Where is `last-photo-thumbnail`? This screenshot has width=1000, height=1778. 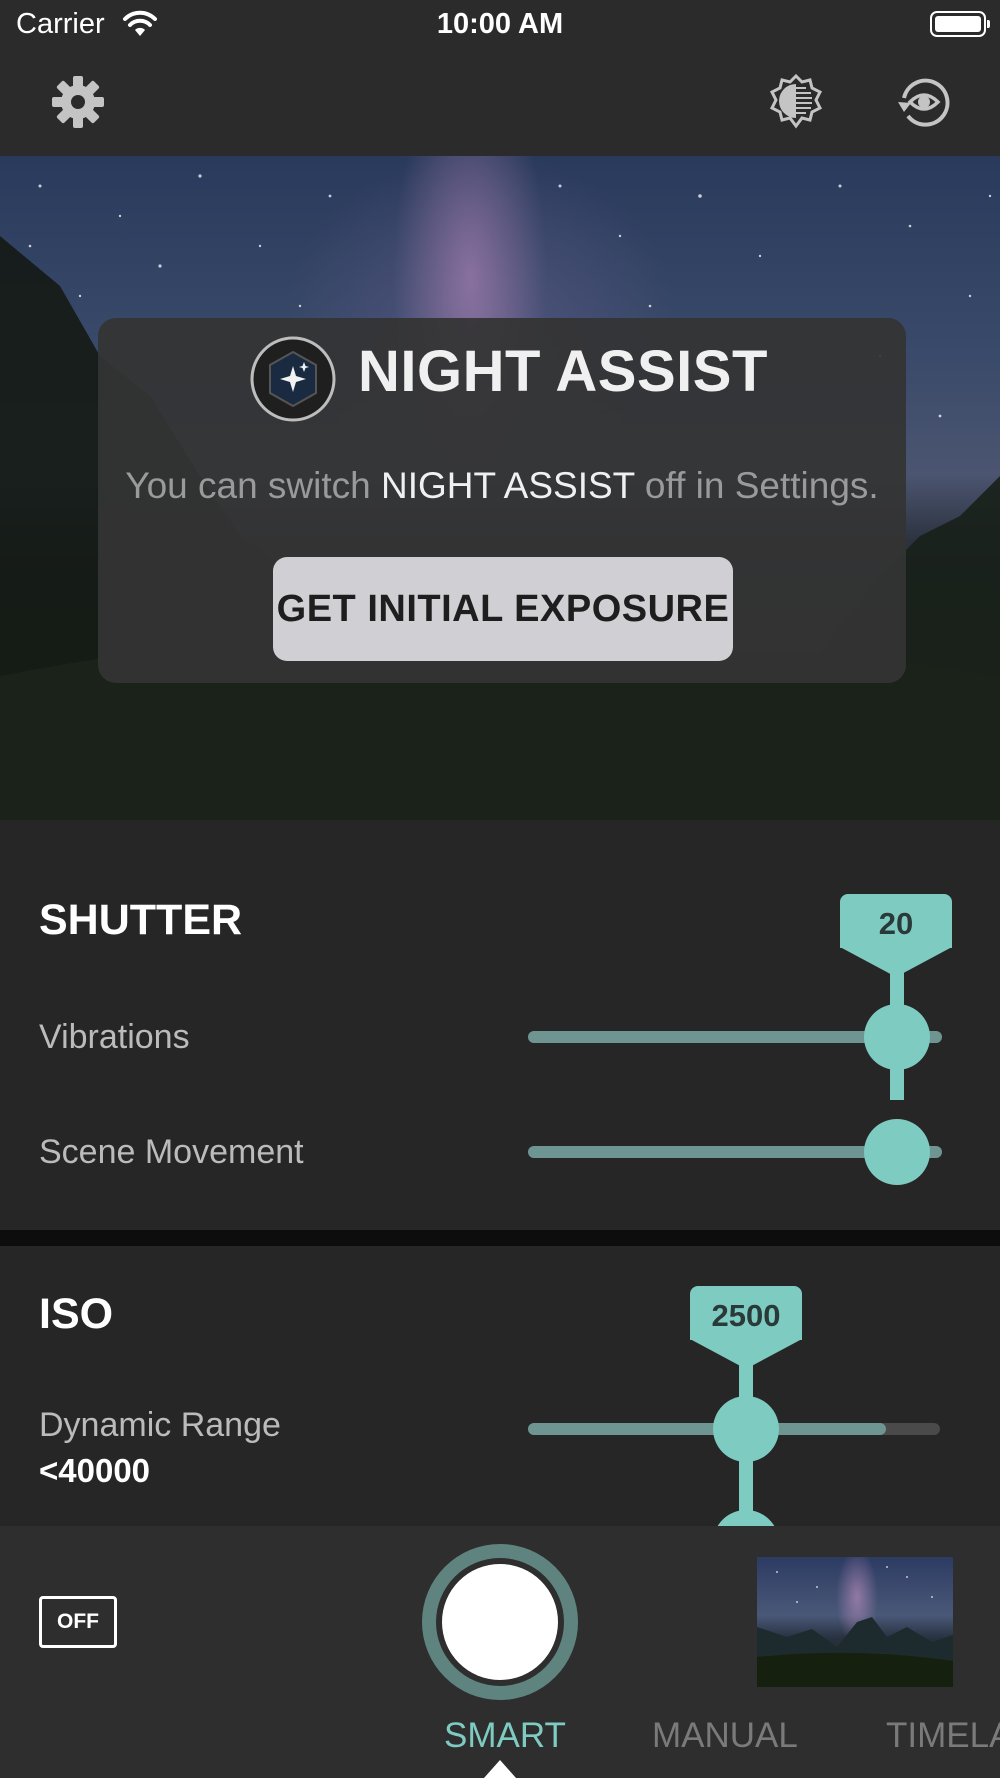 last-photo-thumbnail is located at coordinates (855, 1622).